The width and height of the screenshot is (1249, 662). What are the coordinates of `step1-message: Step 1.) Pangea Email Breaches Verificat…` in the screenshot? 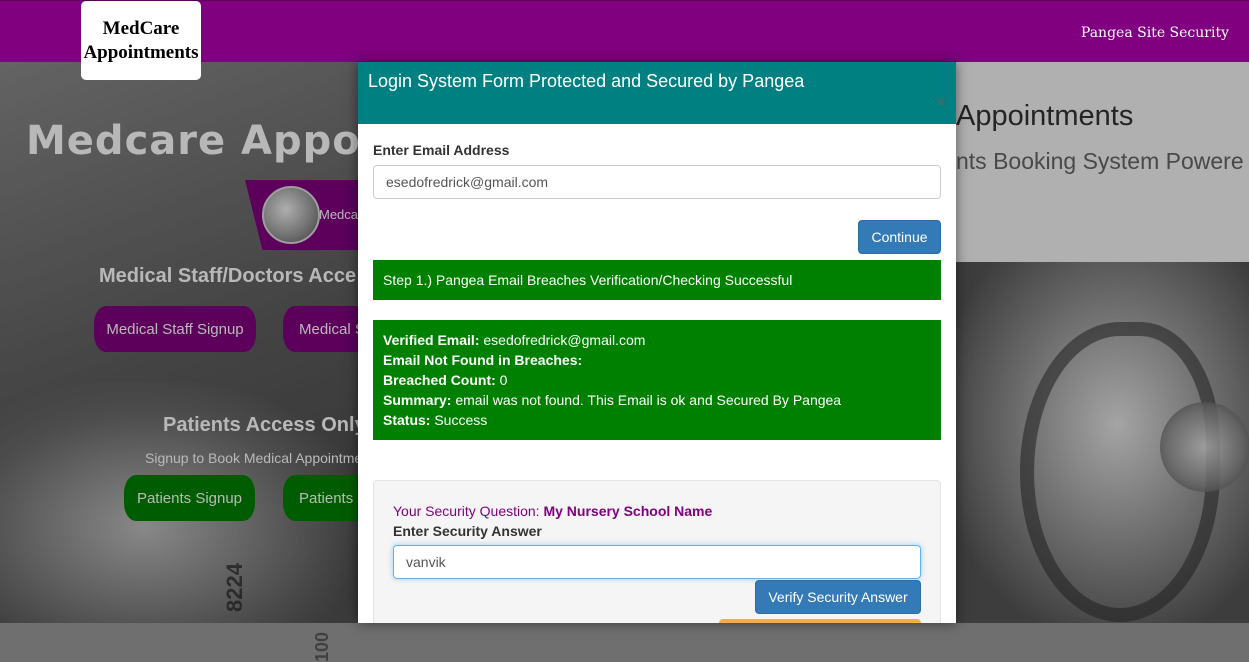 It's located at (588, 280).